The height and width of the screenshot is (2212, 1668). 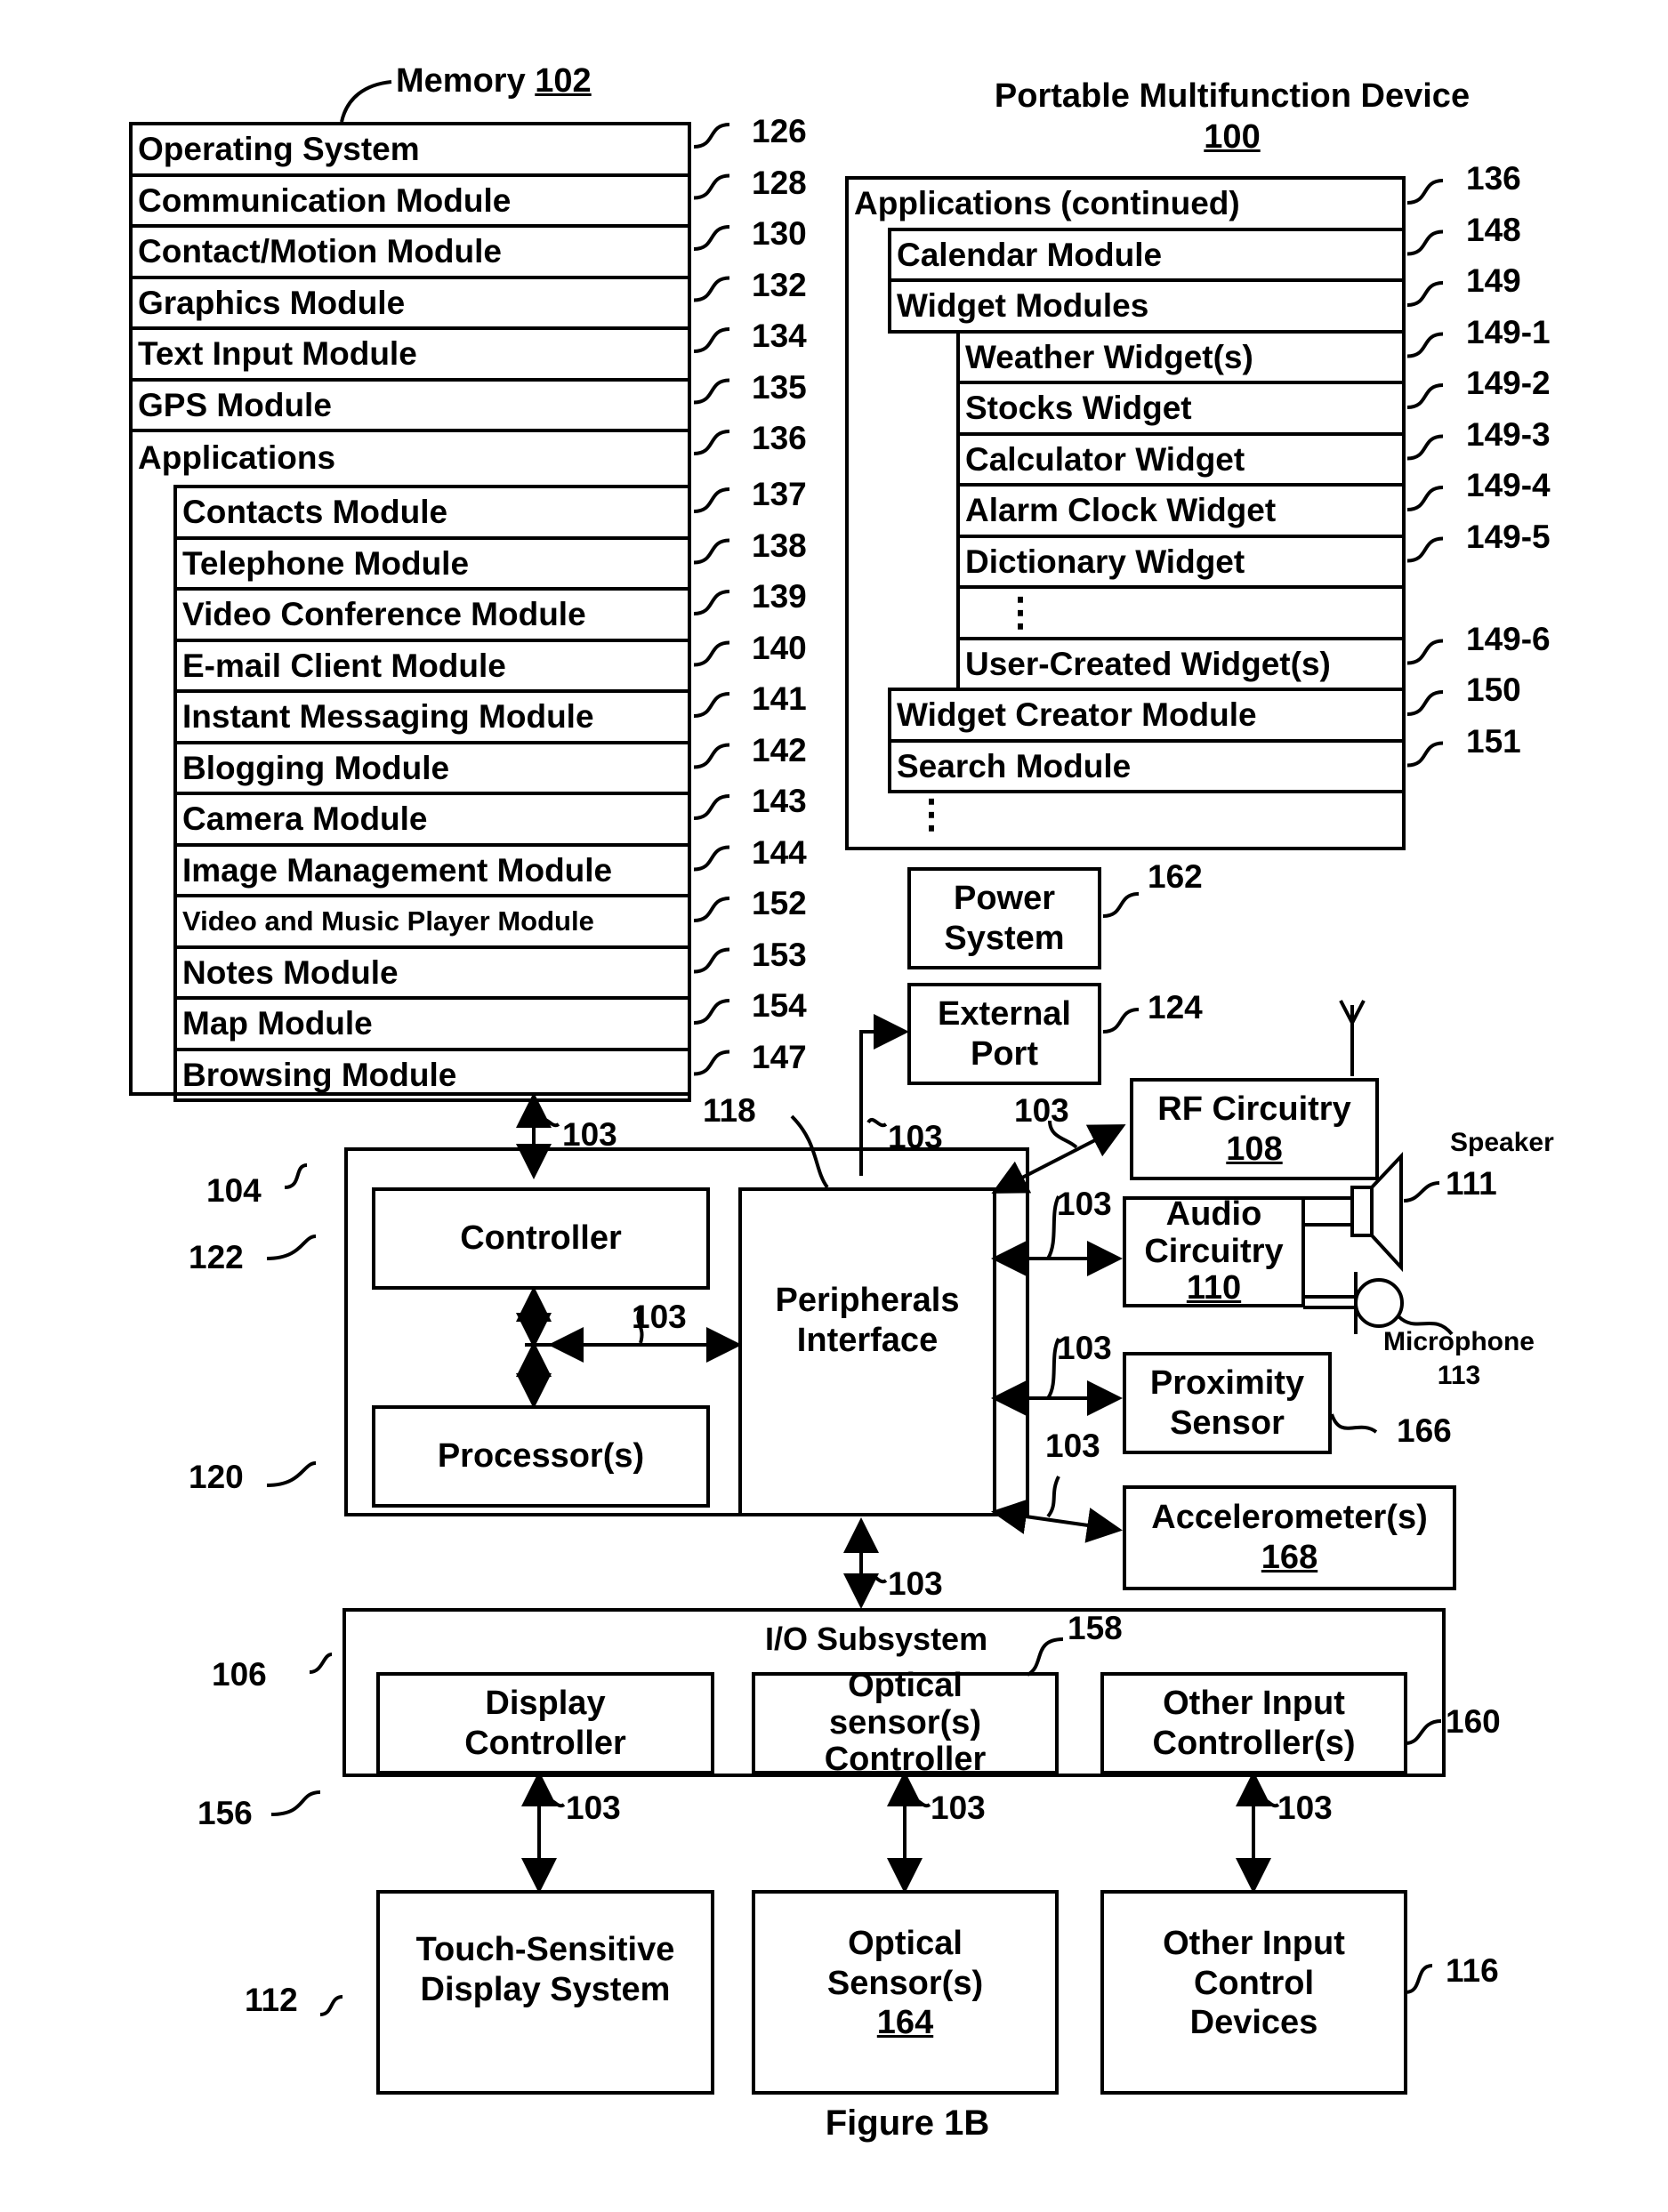 What do you see at coordinates (216, 1257) in the screenshot?
I see `controller-ref: 122` at bounding box center [216, 1257].